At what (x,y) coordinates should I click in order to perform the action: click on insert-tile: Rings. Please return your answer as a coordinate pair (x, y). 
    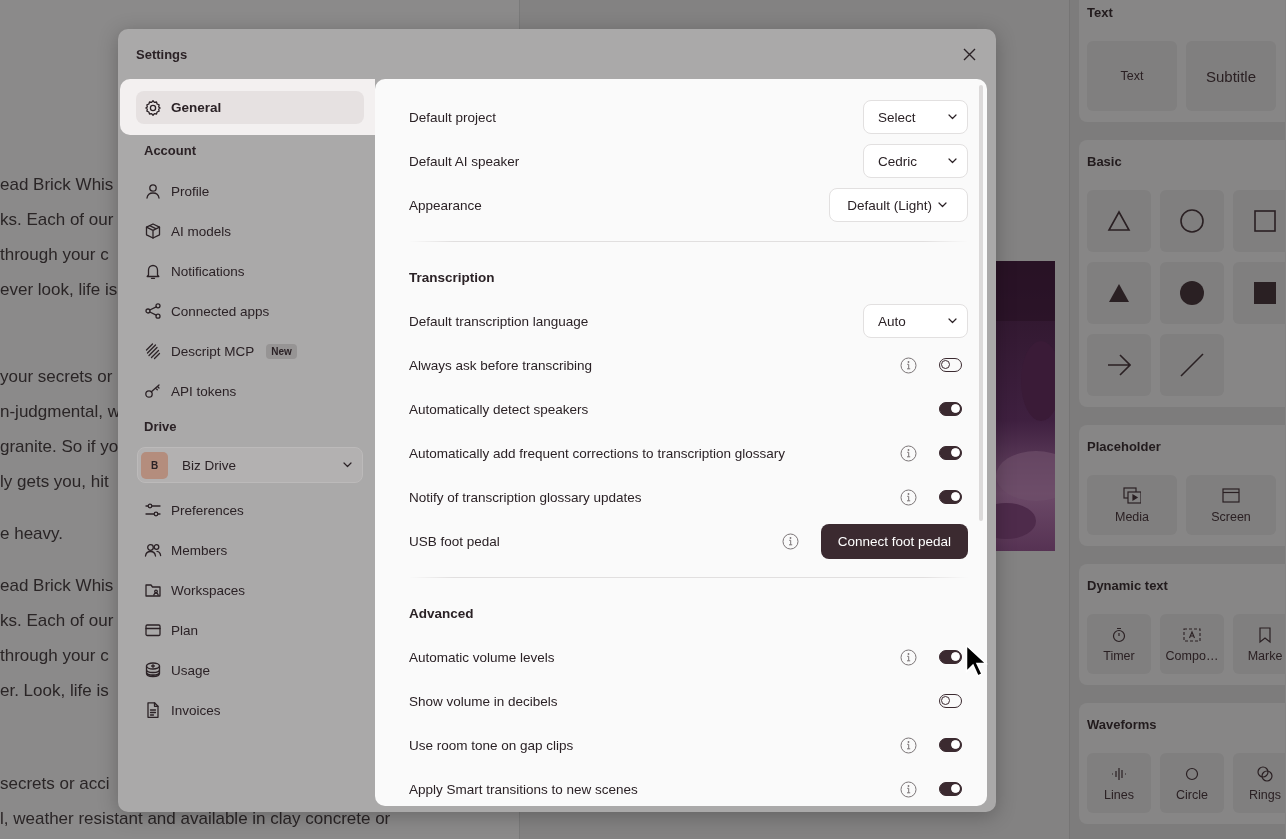
    Looking at the image, I should click on (1259, 783).